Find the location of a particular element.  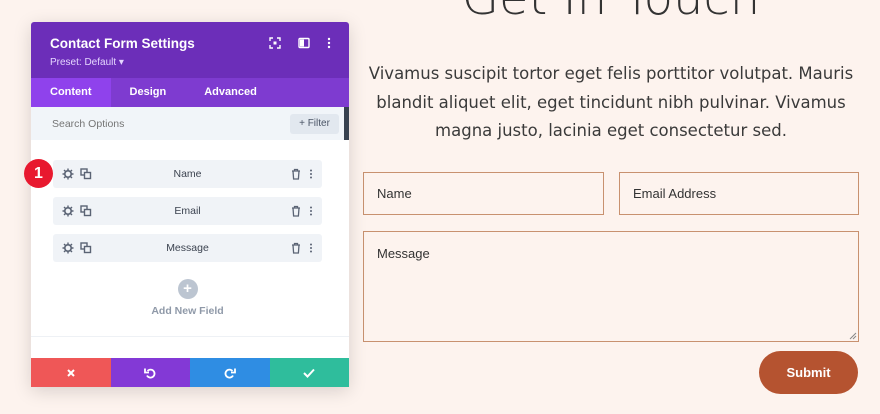

undo-icon is located at coordinates (150, 373).